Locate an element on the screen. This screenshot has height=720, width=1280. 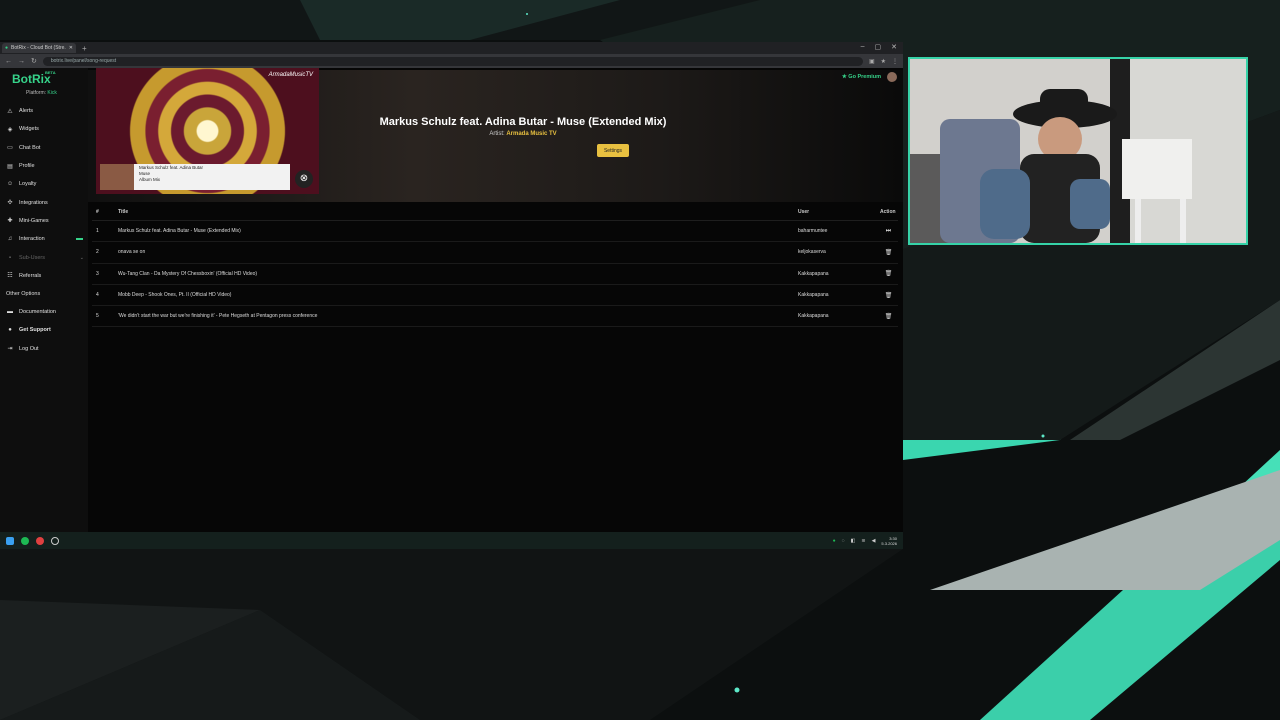
url-input: botrix.live/panel/song-request is located at coordinates (452, 61).